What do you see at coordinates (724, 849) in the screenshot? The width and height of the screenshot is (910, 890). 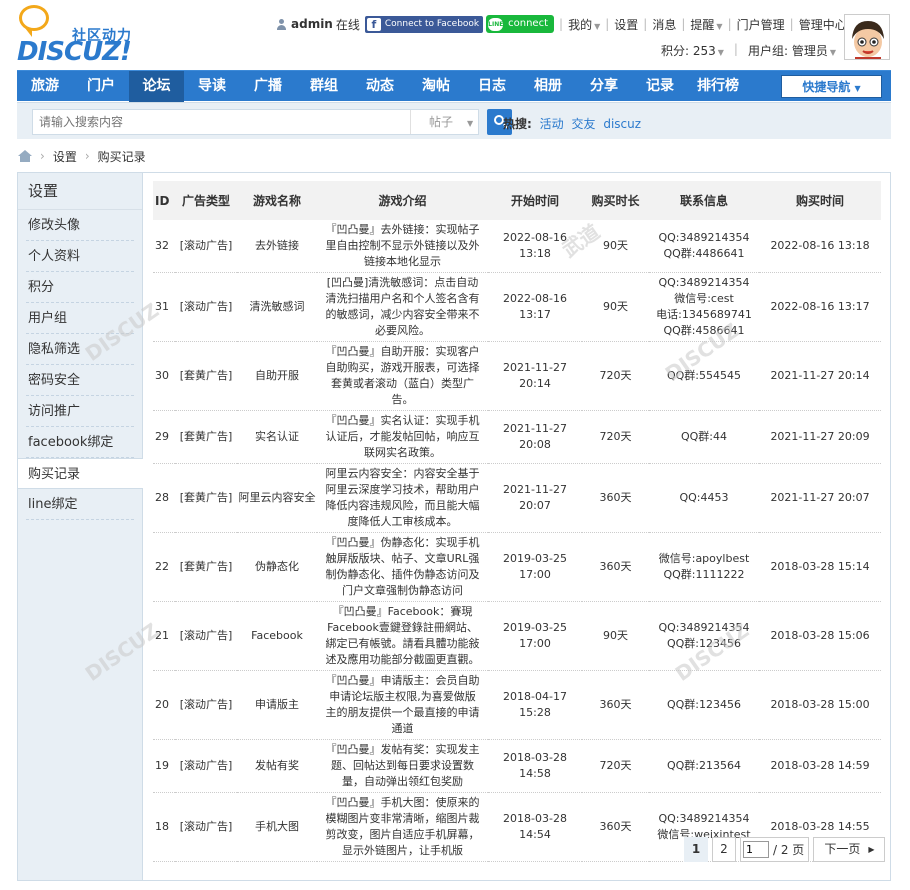 I see `page-2: 2` at bounding box center [724, 849].